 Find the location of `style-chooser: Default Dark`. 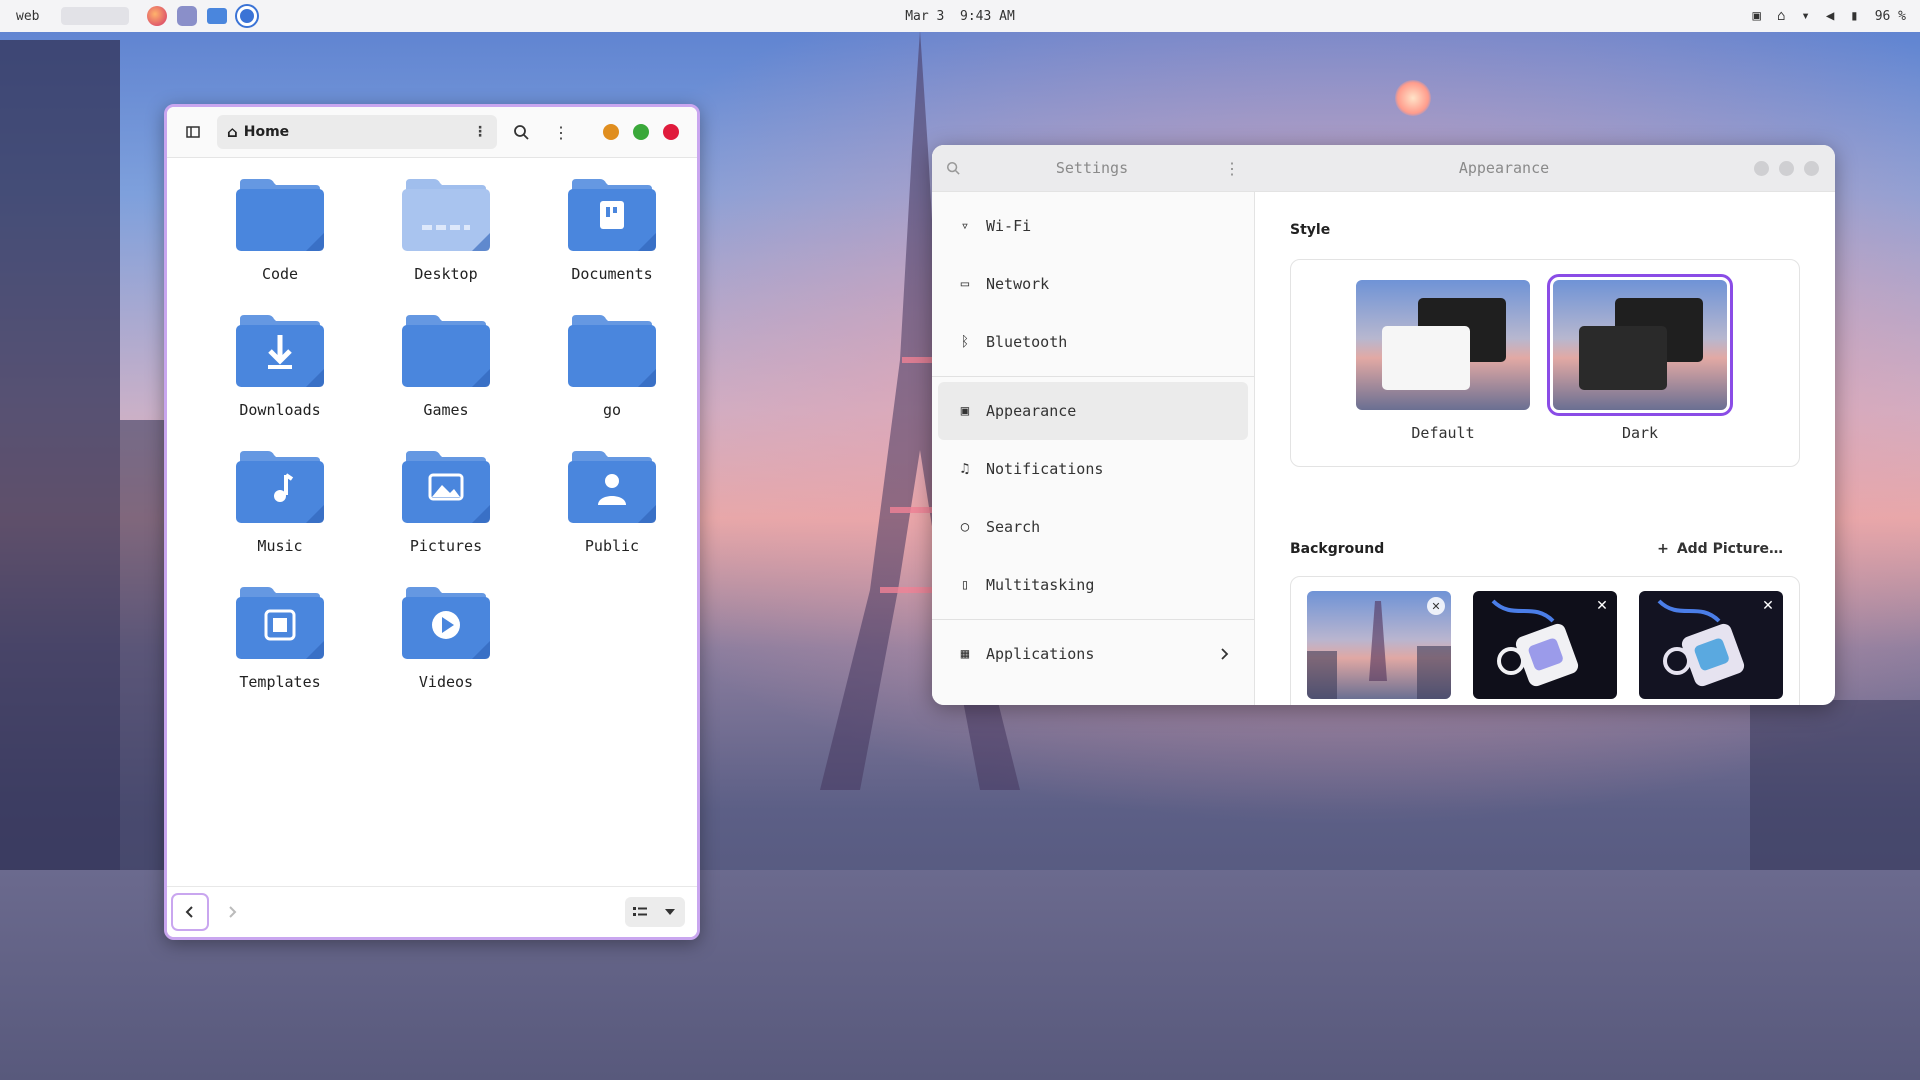

style-chooser: Default Dark is located at coordinates (1545, 363).